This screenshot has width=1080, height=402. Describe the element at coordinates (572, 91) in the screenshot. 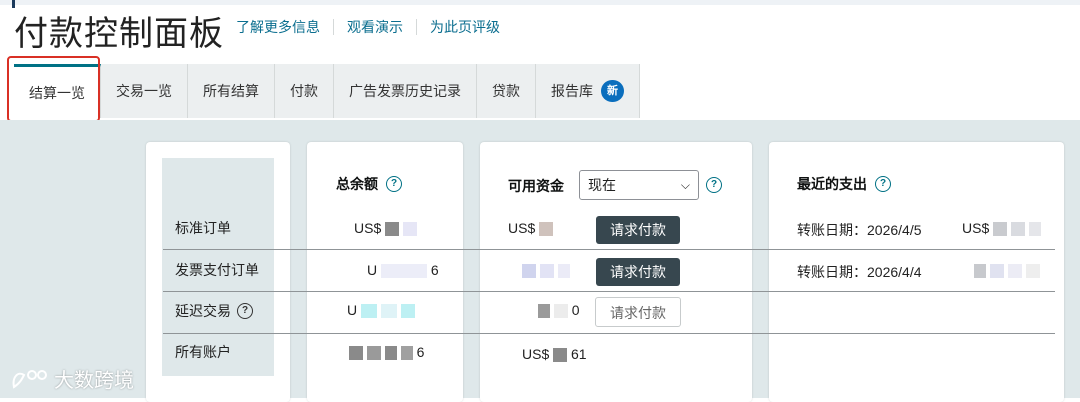

I see `tab-label: 报告库` at that location.